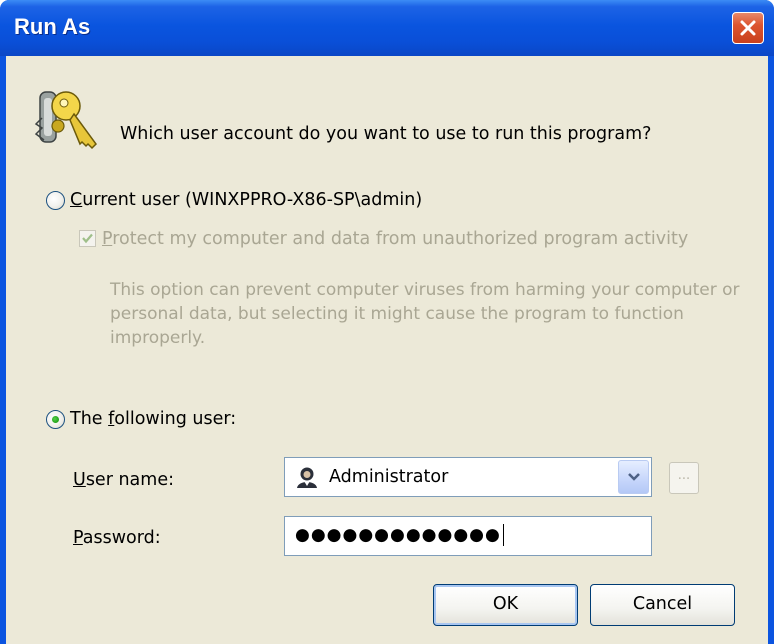 The image size is (774, 644). I want to click on protect-accel: P, so click(107, 239).